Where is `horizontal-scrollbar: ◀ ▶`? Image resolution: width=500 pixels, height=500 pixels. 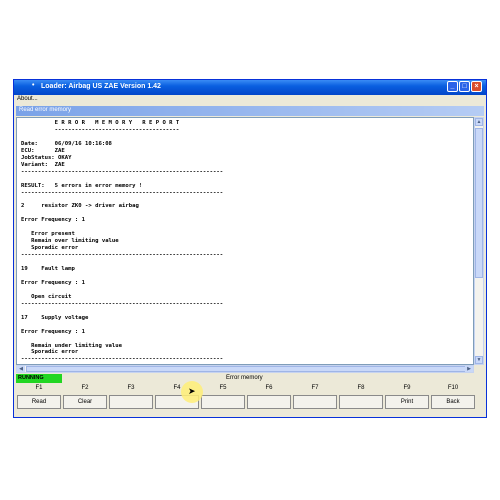
horizontal-scrollbar: ◀ ▶ is located at coordinates (245, 369).